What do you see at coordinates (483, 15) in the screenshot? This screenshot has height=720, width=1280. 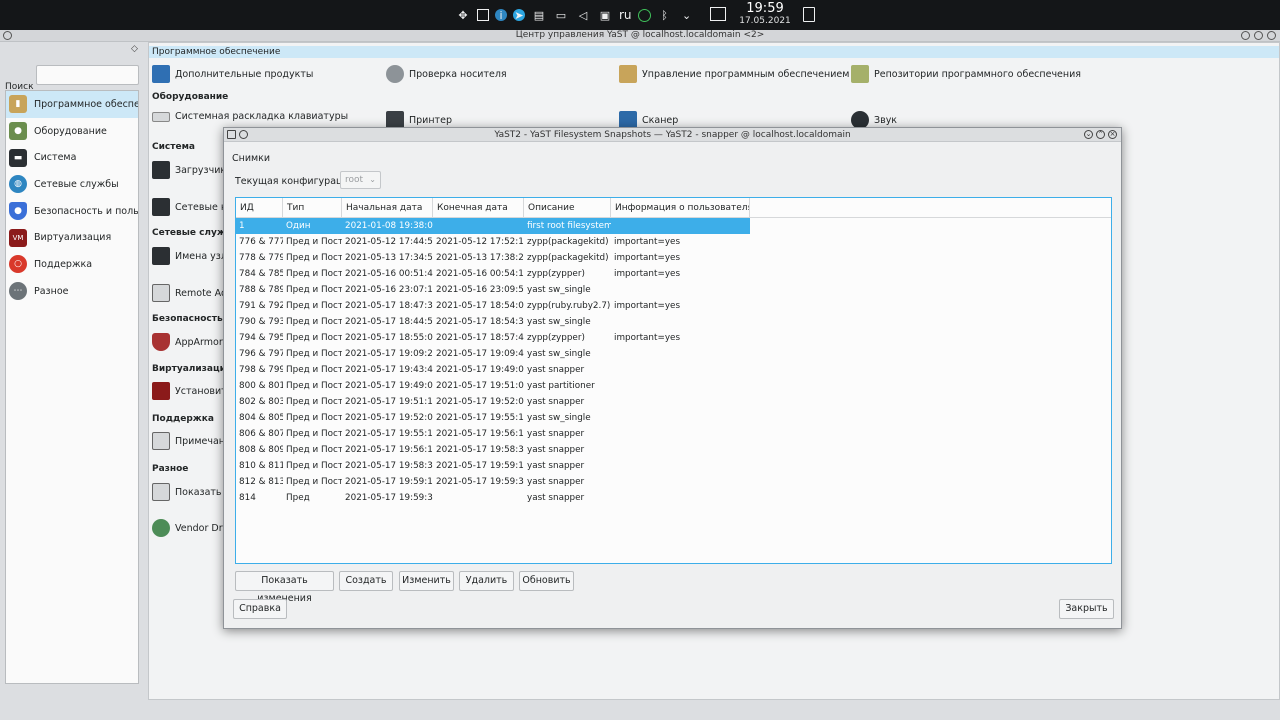 I see `battery-icon` at bounding box center [483, 15].